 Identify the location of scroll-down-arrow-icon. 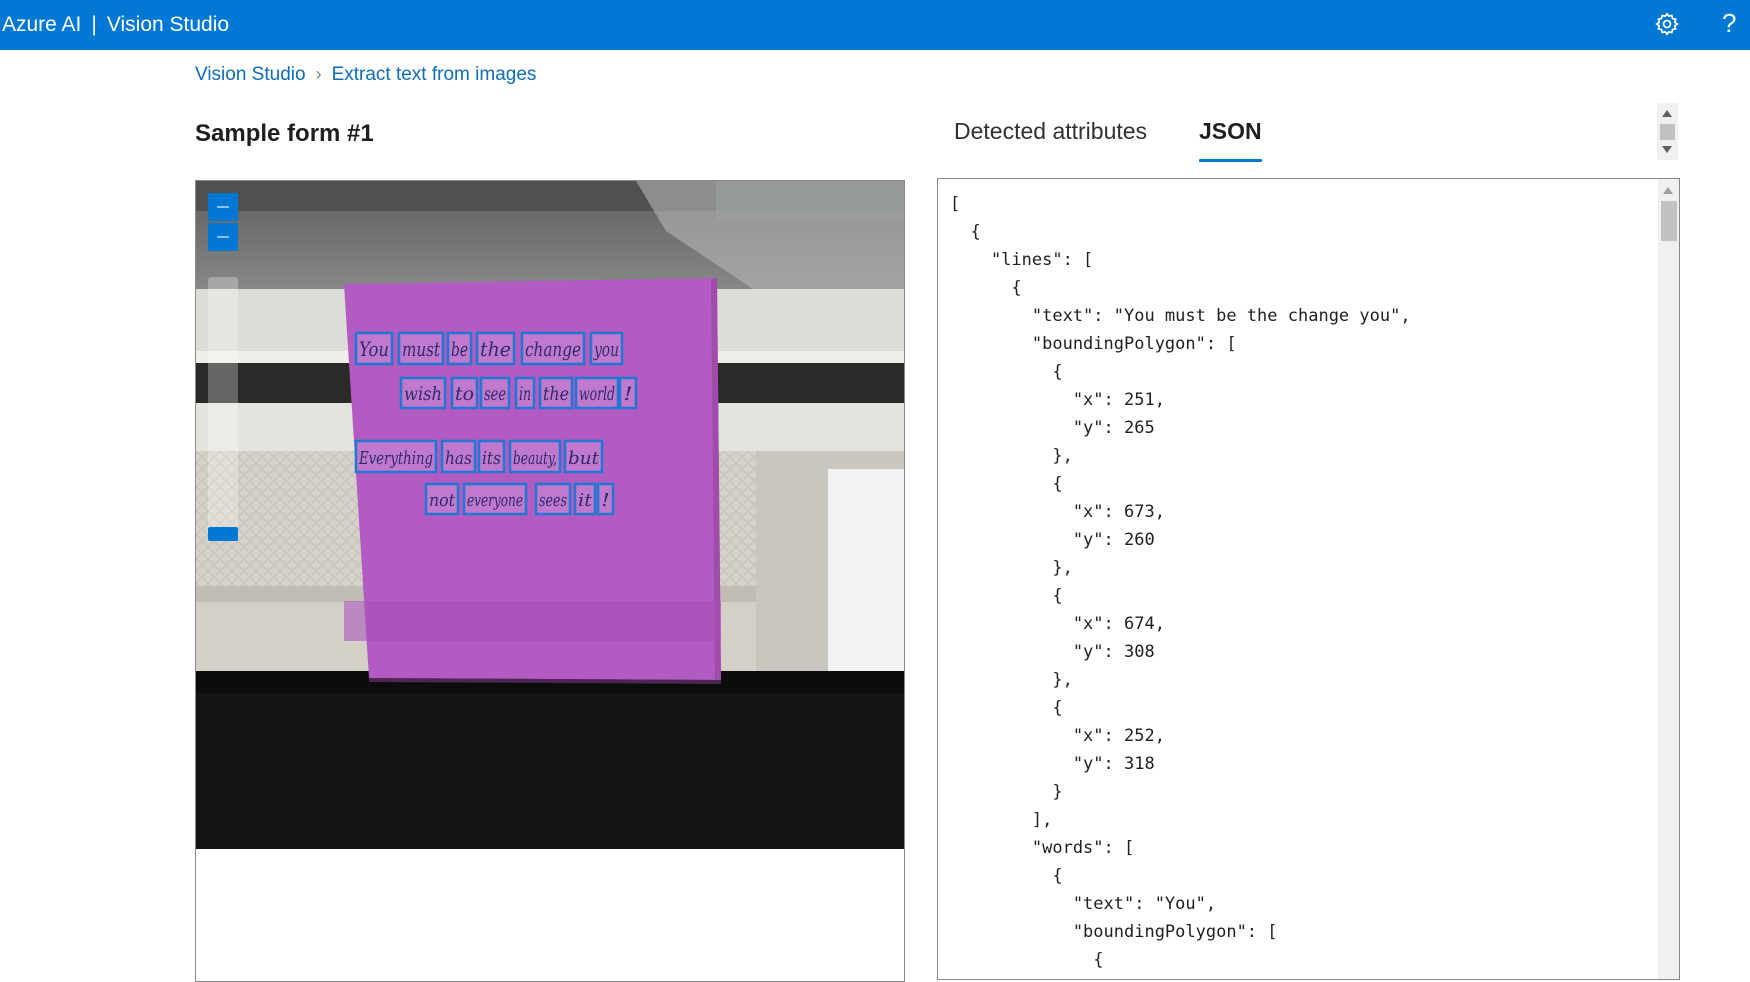
(1667, 149).